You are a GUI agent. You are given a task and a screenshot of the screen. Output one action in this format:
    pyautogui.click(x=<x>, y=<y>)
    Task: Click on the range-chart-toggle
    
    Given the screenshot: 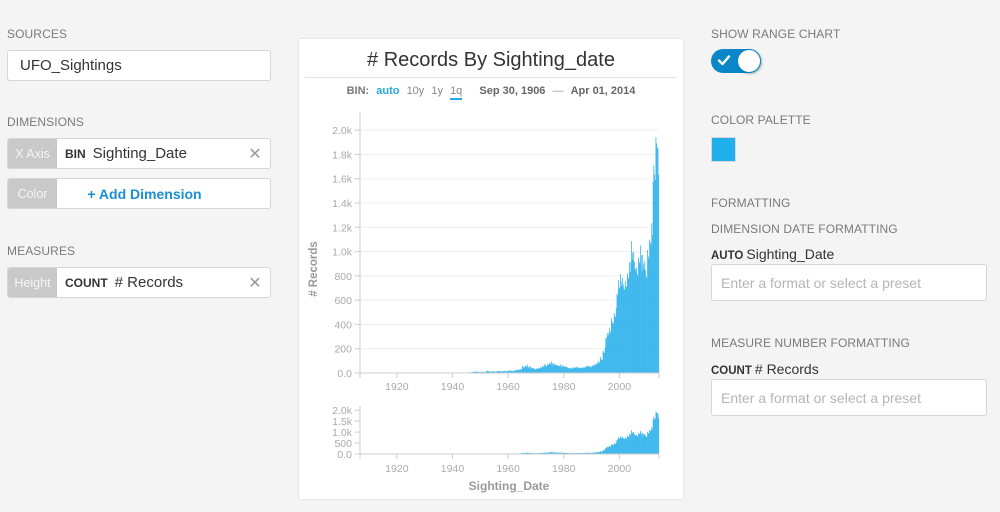 What is the action you would take?
    pyautogui.click(x=736, y=61)
    